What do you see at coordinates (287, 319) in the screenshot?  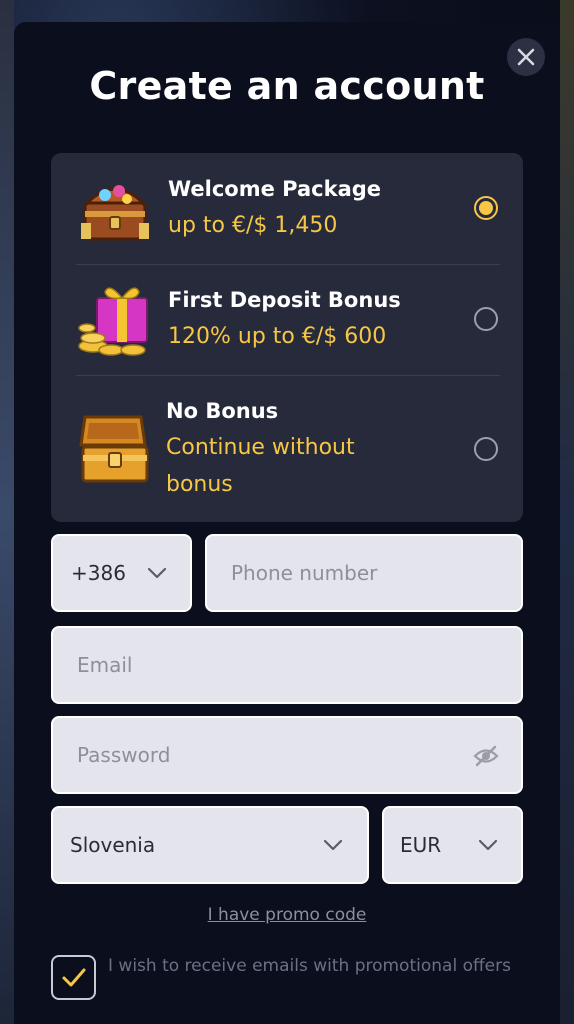 I see `bonus-option-first-deposit: First Deposit Bonus 120% up to €/$ 600` at bounding box center [287, 319].